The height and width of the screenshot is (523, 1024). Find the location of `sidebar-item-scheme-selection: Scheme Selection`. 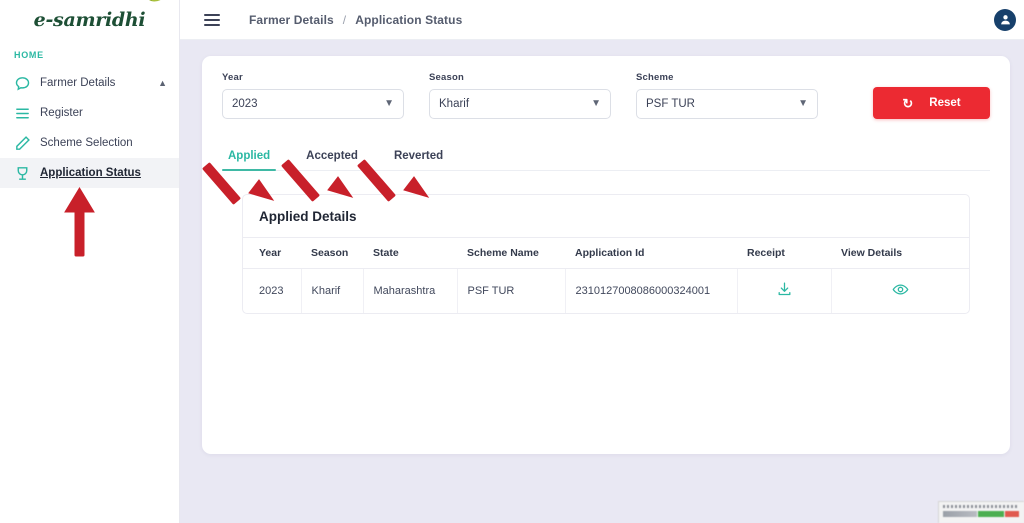

sidebar-item-scheme-selection: Scheme Selection is located at coordinates (89, 143).